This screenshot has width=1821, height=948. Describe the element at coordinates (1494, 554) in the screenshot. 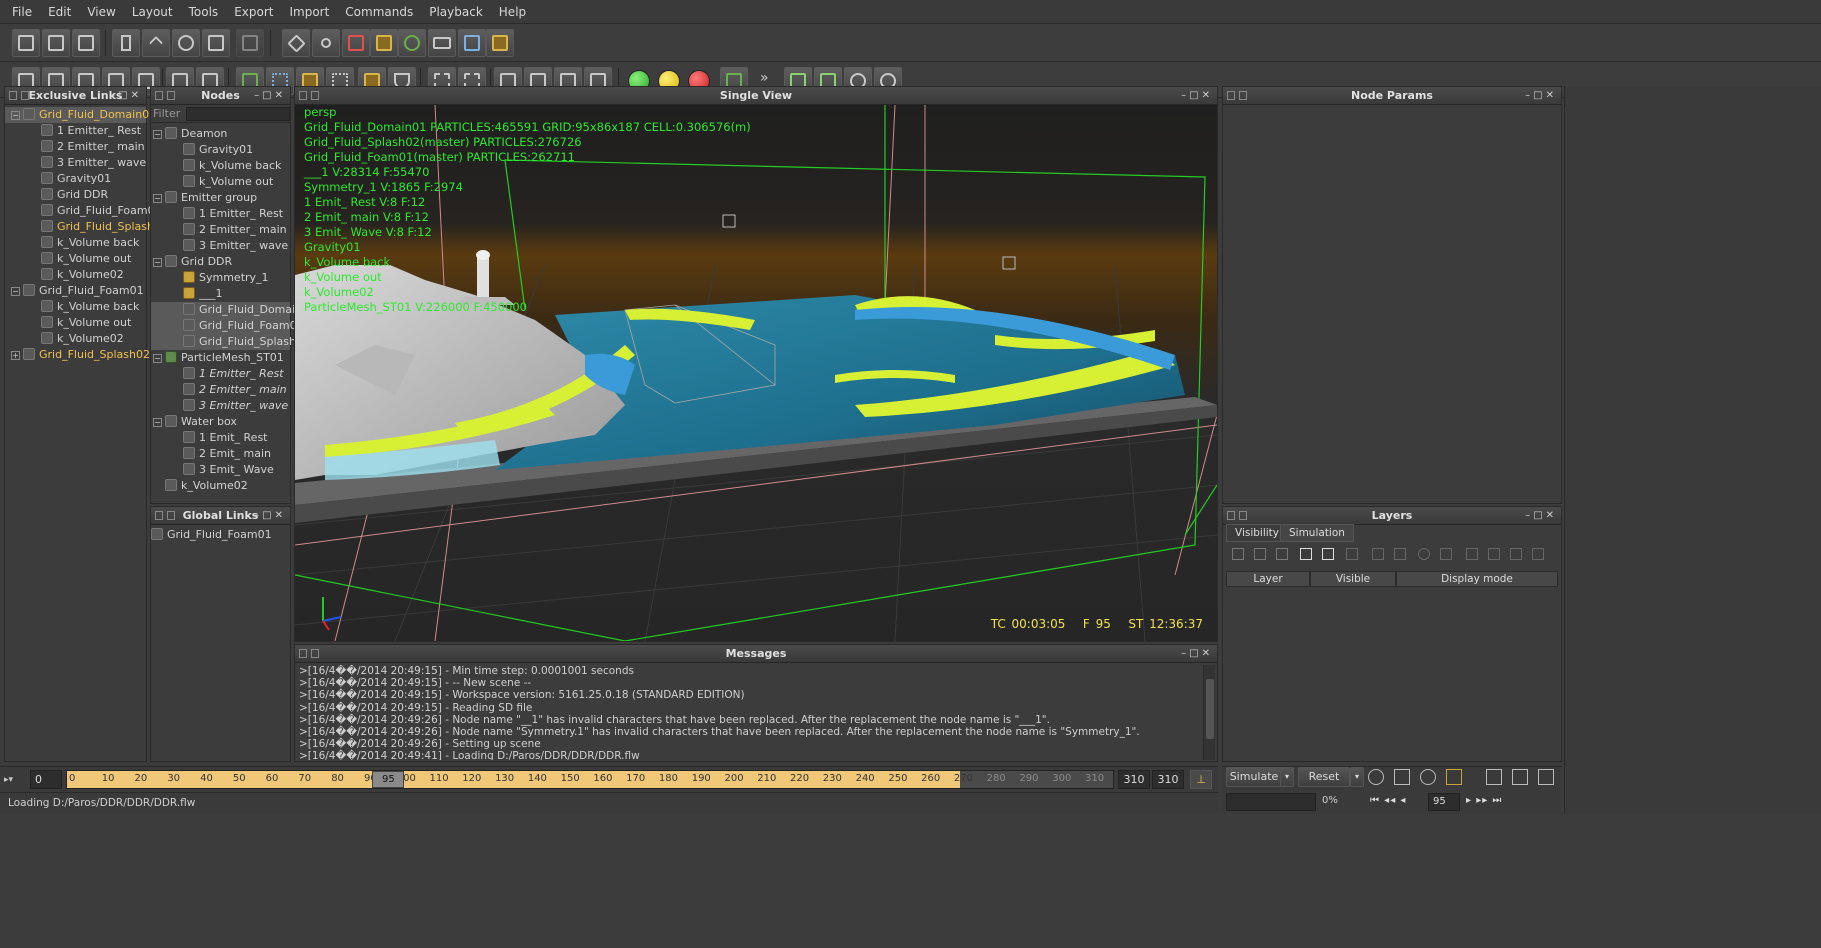

I see `layer-b-icon` at that location.